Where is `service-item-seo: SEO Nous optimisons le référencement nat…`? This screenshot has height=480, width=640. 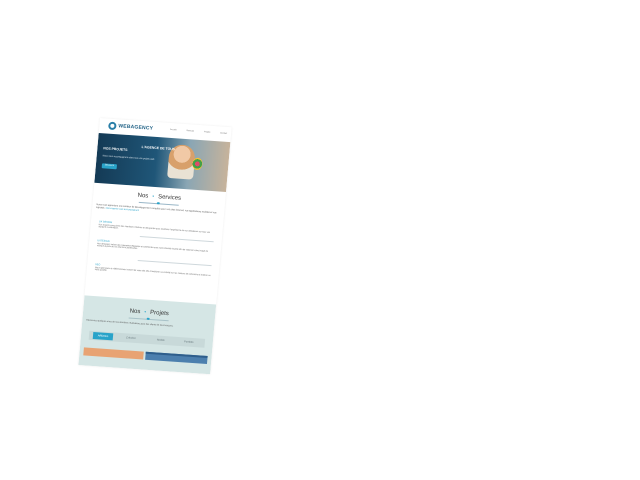
service-item-seo: SEO Nous optimisons le référencement nat… is located at coordinates (153, 271).